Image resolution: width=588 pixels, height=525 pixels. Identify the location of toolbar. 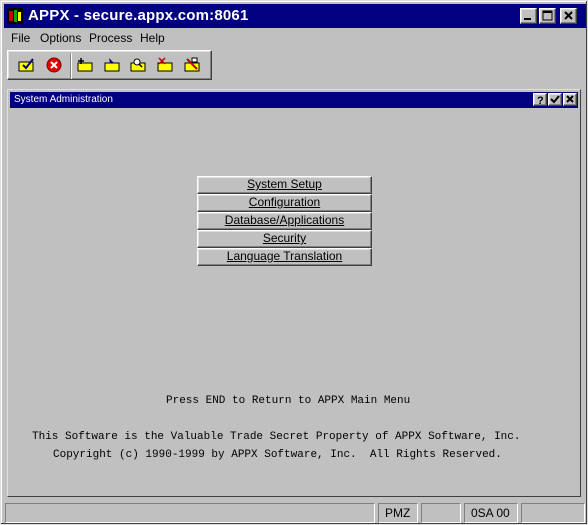
(109, 65).